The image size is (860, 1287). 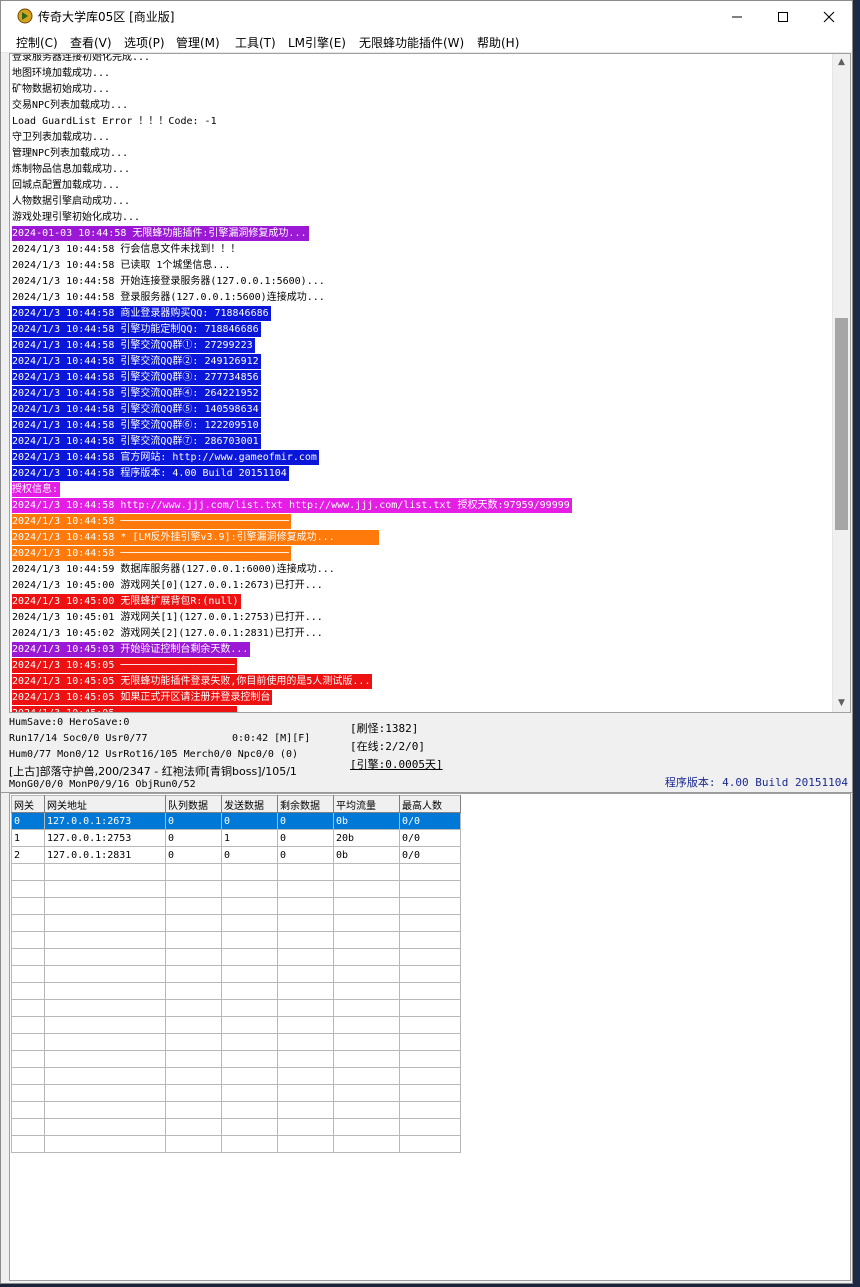 I want to click on maximize-button, so click(x=783, y=16).